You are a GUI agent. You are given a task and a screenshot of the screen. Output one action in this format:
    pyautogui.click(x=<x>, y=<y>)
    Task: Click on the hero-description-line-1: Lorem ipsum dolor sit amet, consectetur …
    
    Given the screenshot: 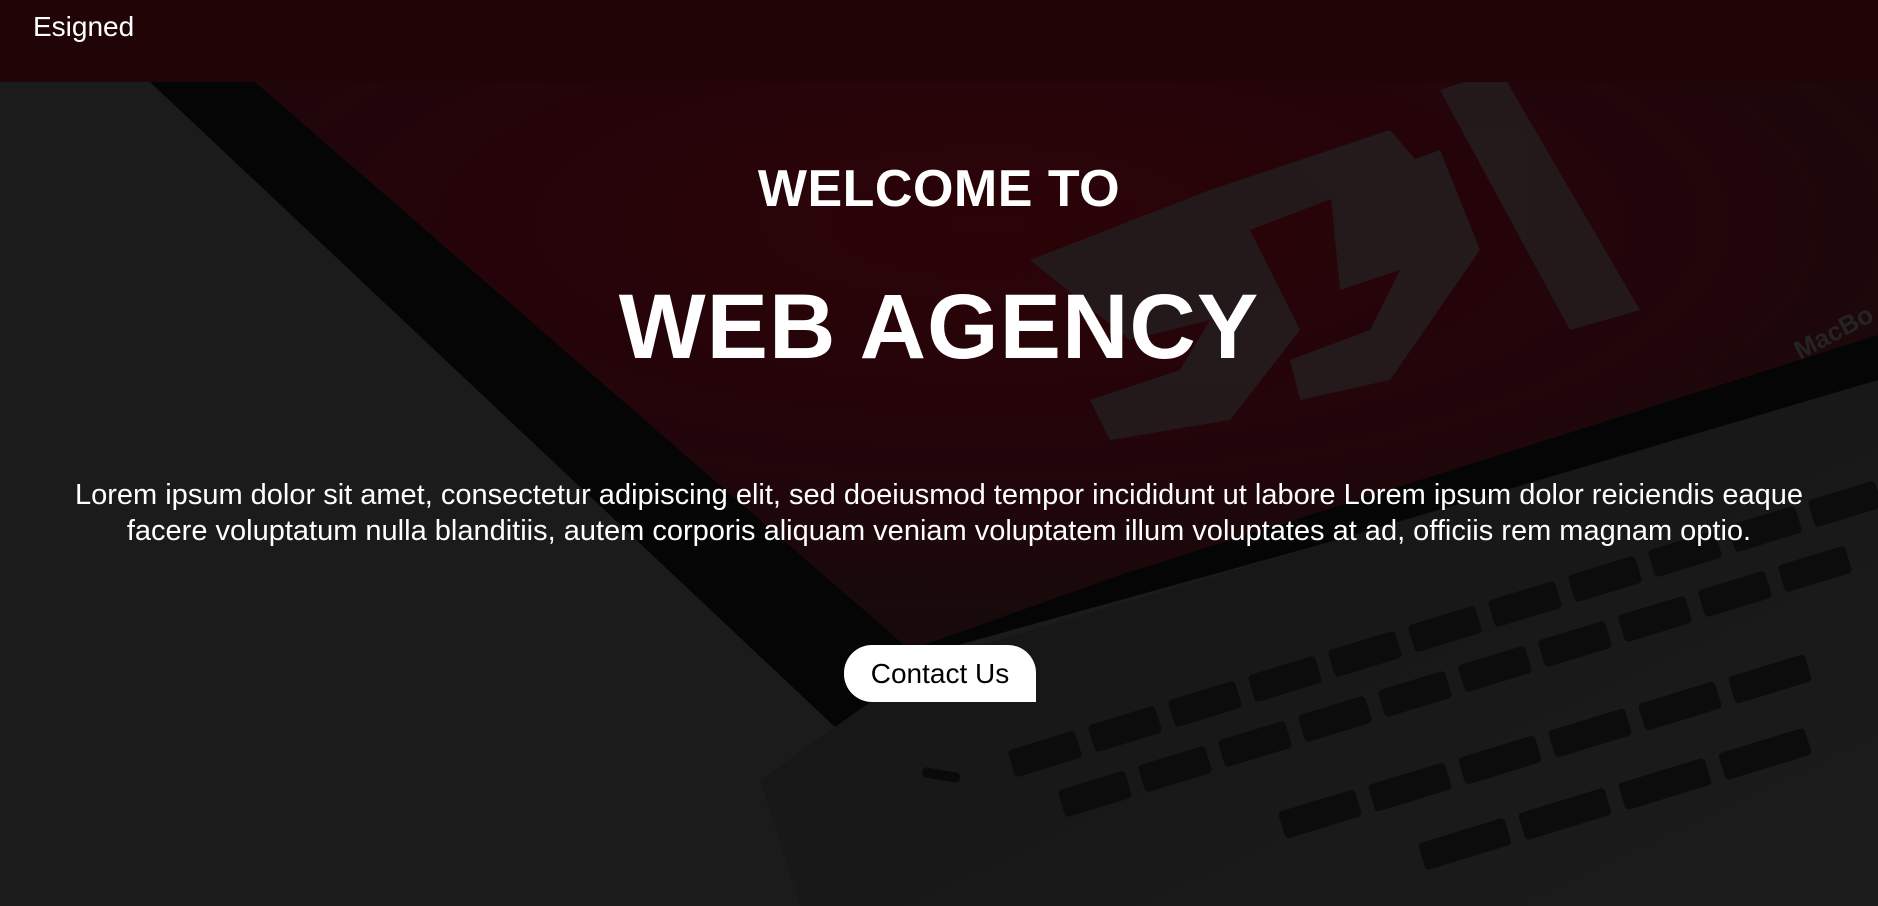 What is the action you would take?
    pyautogui.click(x=938, y=495)
    